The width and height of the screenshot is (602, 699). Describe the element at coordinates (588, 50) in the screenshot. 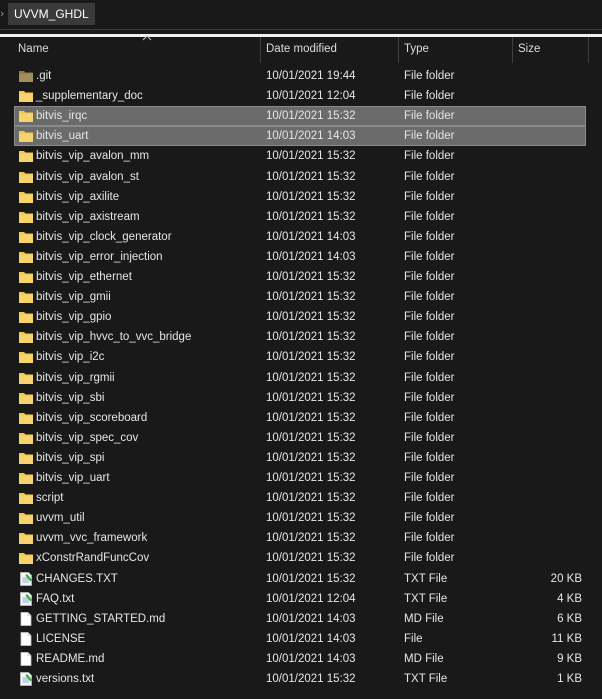

I see `column-resize-handle` at that location.